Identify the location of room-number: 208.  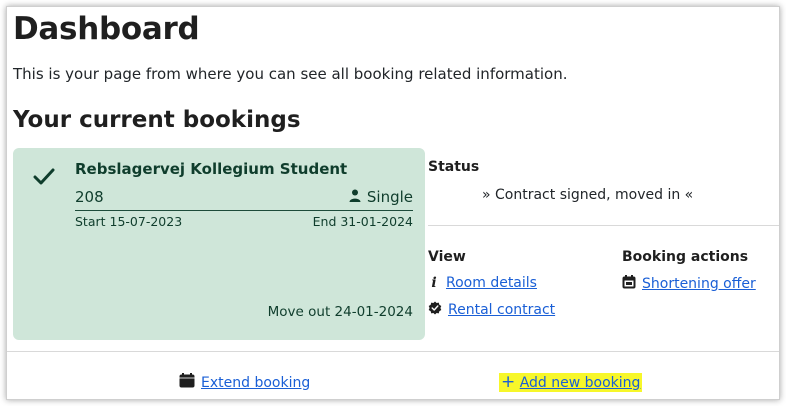
(89, 197).